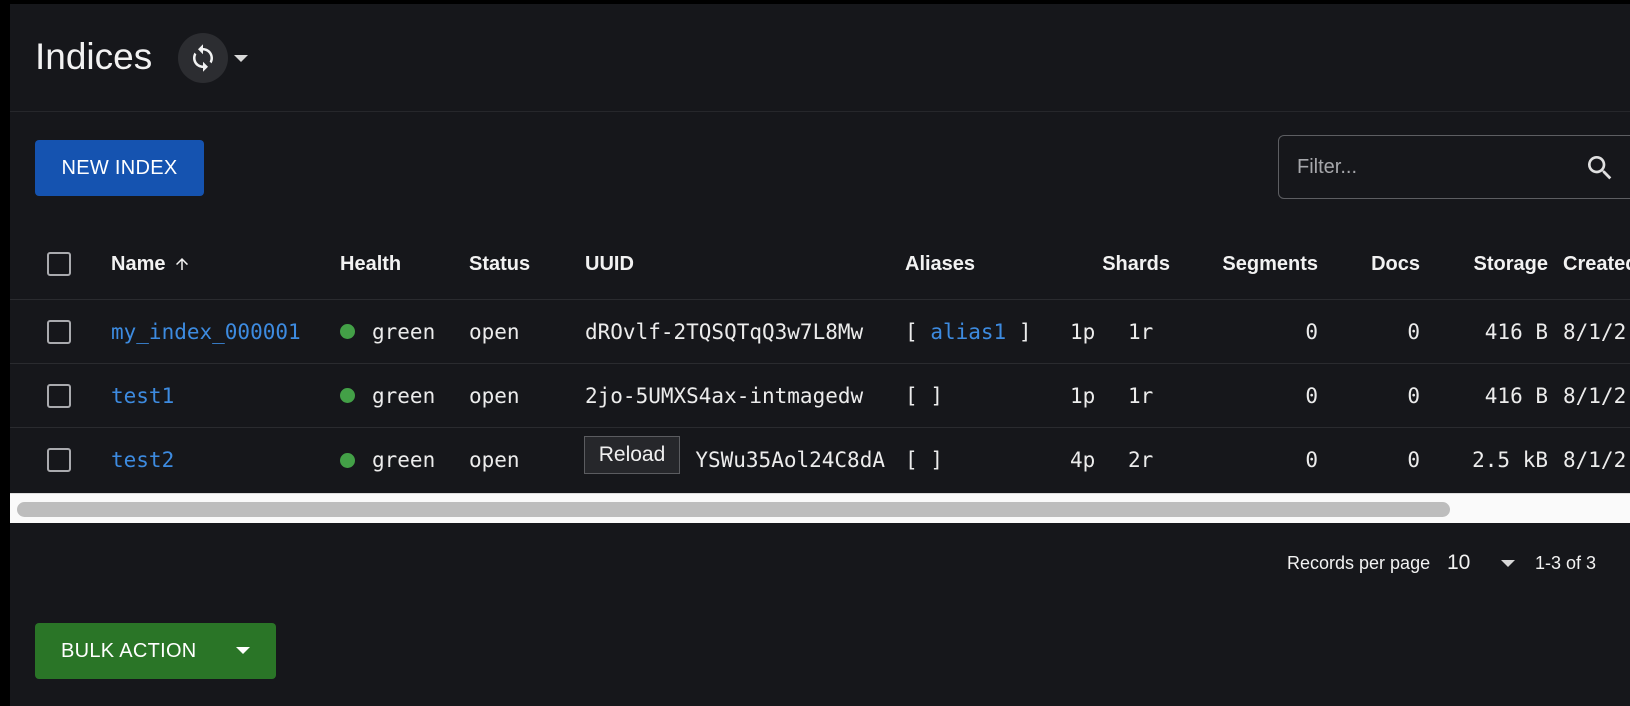  I want to click on column-header-name: Name, so click(218, 264).